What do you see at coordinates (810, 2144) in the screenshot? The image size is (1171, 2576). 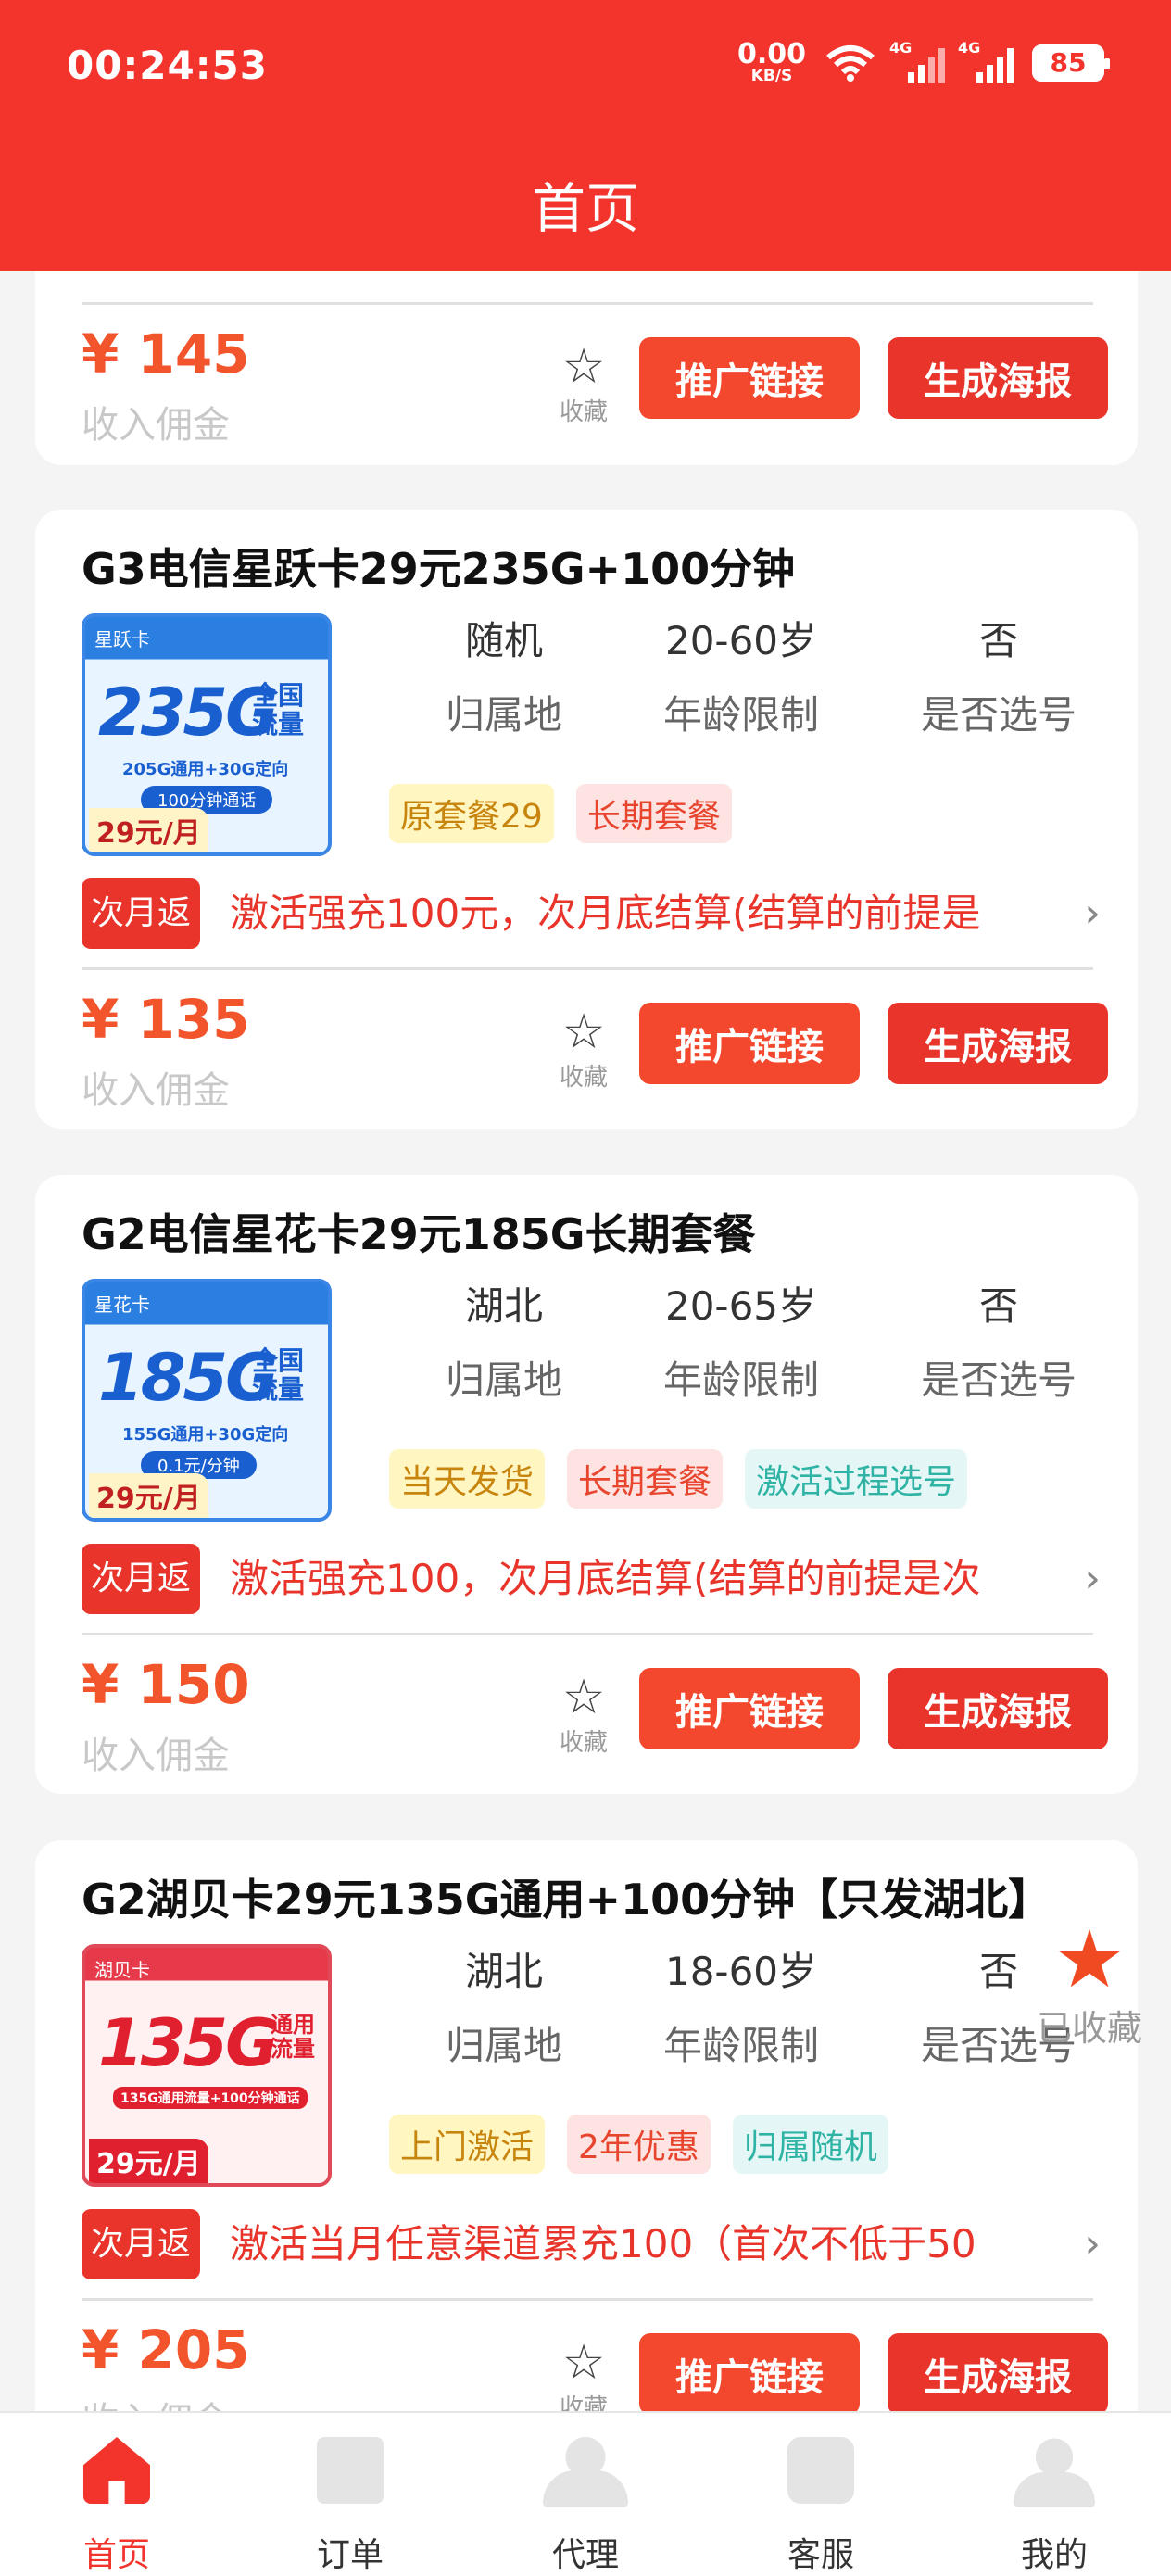 I see `tag: 归属随机` at bounding box center [810, 2144].